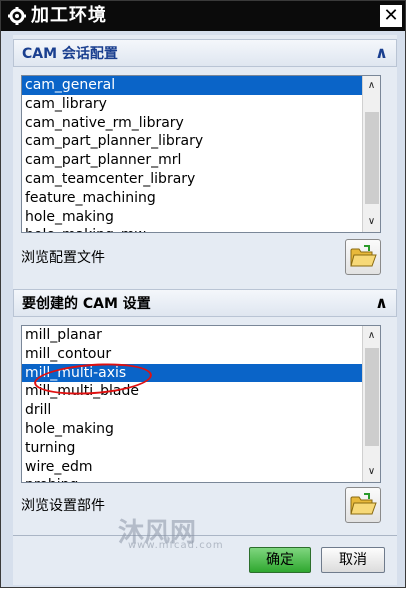  I want to click on browse-config-button, so click(363, 257).